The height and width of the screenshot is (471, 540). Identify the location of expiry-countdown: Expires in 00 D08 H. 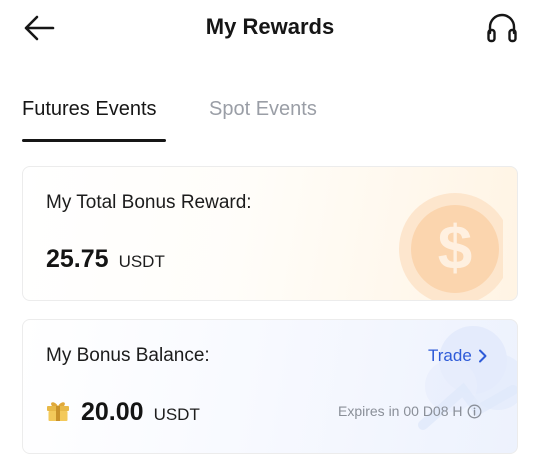
(410, 411).